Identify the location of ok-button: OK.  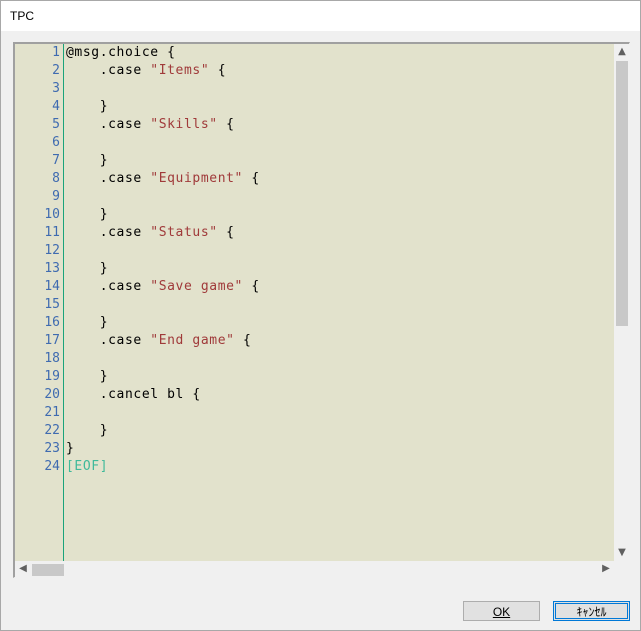
(501, 611).